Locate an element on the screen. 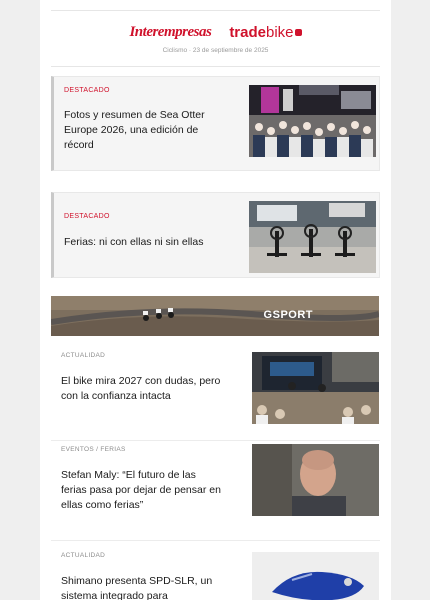 This screenshot has height=600, width=430. item-image-portrait is located at coordinates (315, 480).